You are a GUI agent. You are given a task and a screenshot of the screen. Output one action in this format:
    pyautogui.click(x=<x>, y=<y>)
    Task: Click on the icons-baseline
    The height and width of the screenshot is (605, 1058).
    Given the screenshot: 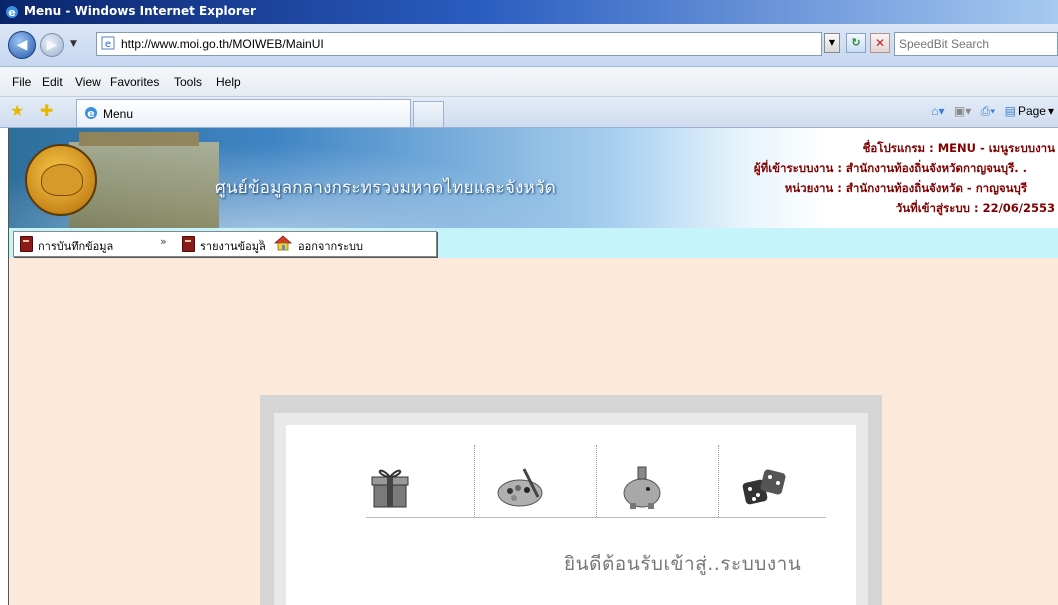 What is the action you would take?
    pyautogui.click(x=596, y=517)
    